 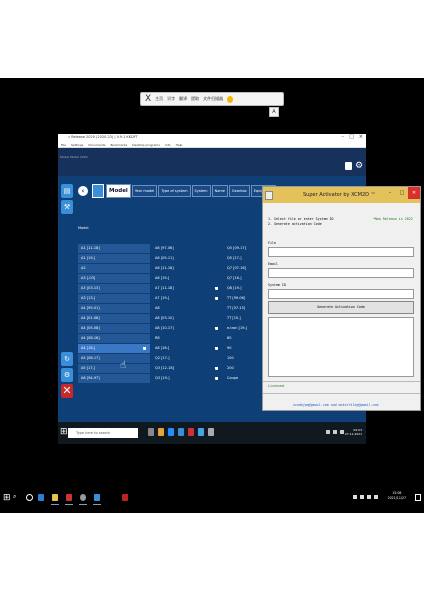 I want to click on active-indicator, so click(x=97, y=504).